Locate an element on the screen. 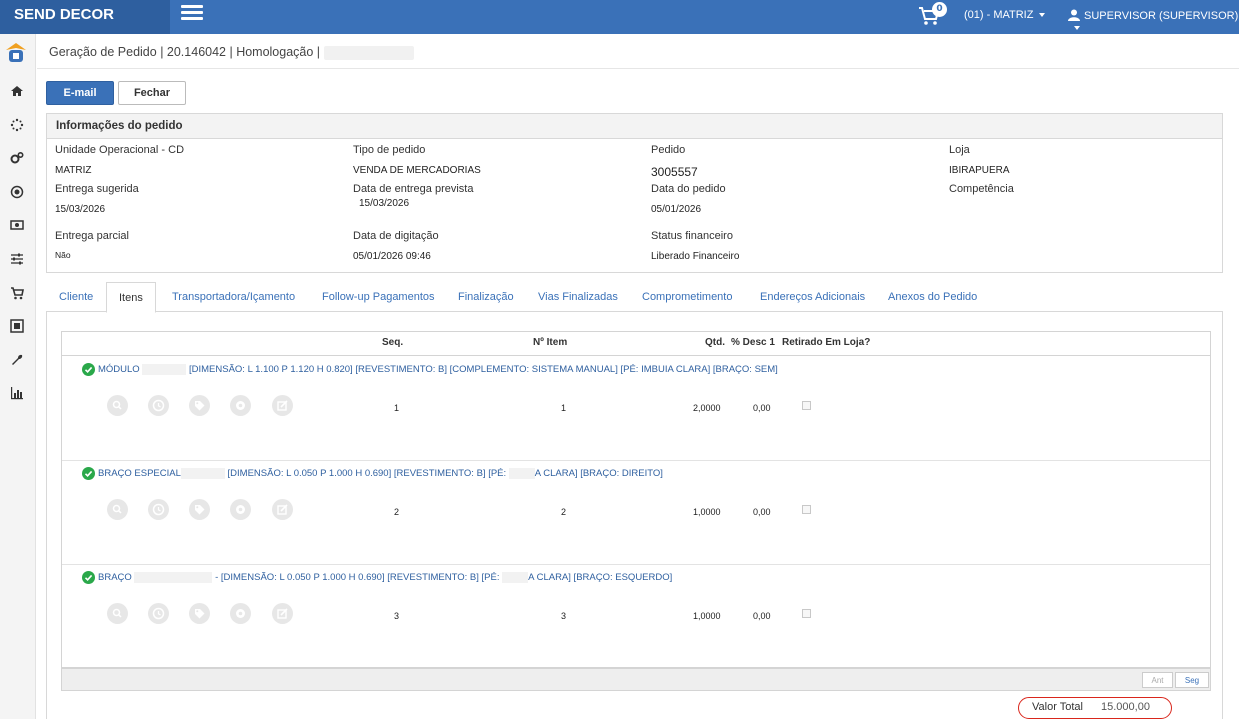  item-name: BRAÇO is located at coordinates (115, 578).